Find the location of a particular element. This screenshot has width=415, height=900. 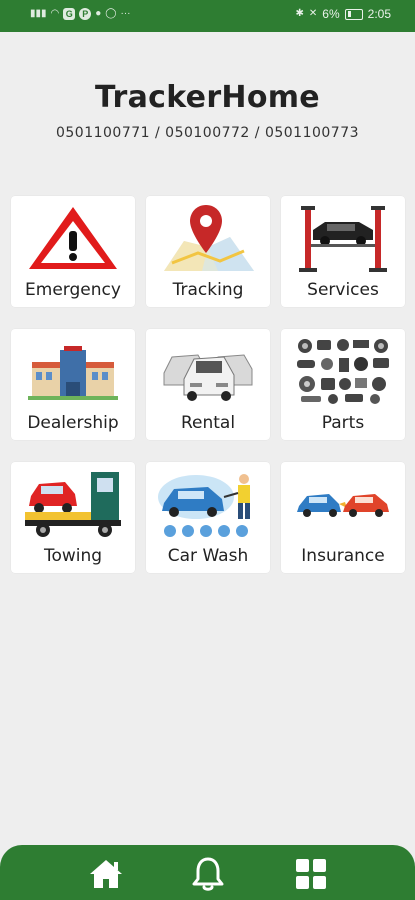

home-icon is located at coordinates (106, 874).